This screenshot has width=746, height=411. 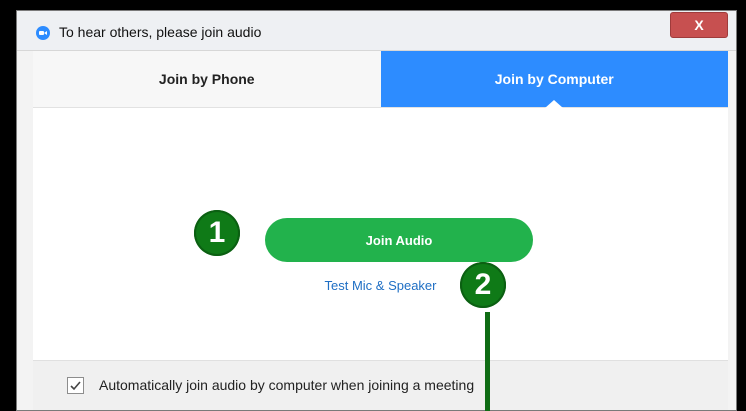 I want to click on join-audio-button: Join Audio, so click(x=399, y=240).